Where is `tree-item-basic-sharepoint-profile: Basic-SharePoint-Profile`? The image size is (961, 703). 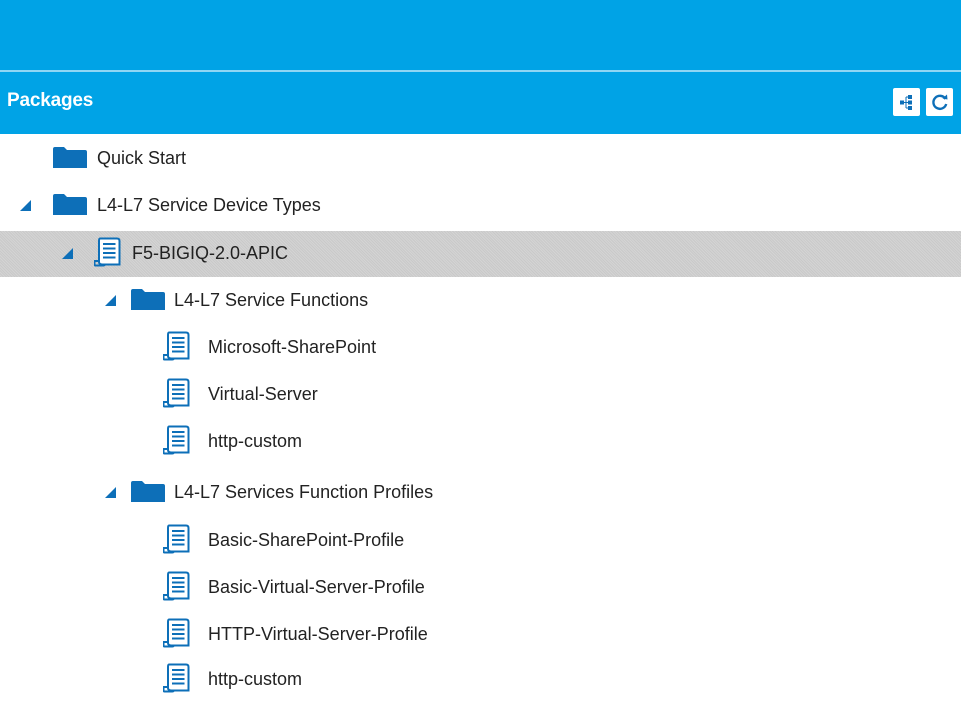 tree-item-basic-sharepoint-profile: Basic-SharePoint-Profile is located at coordinates (480, 541).